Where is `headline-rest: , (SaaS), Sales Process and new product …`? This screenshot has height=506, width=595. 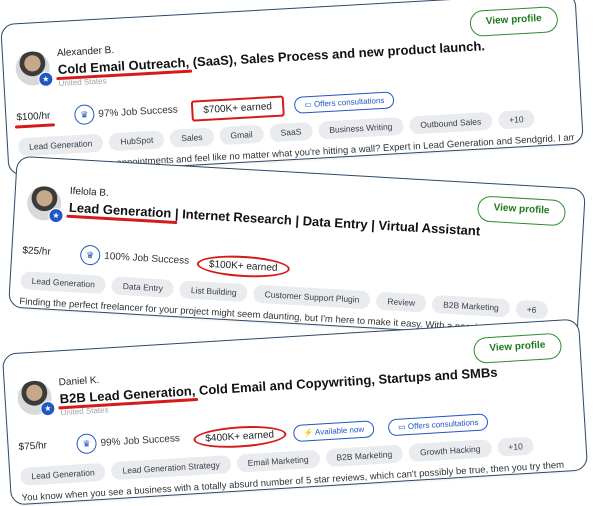 headline-rest: , (SaaS), Sales Process and new product … is located at coordinates (335, 54).